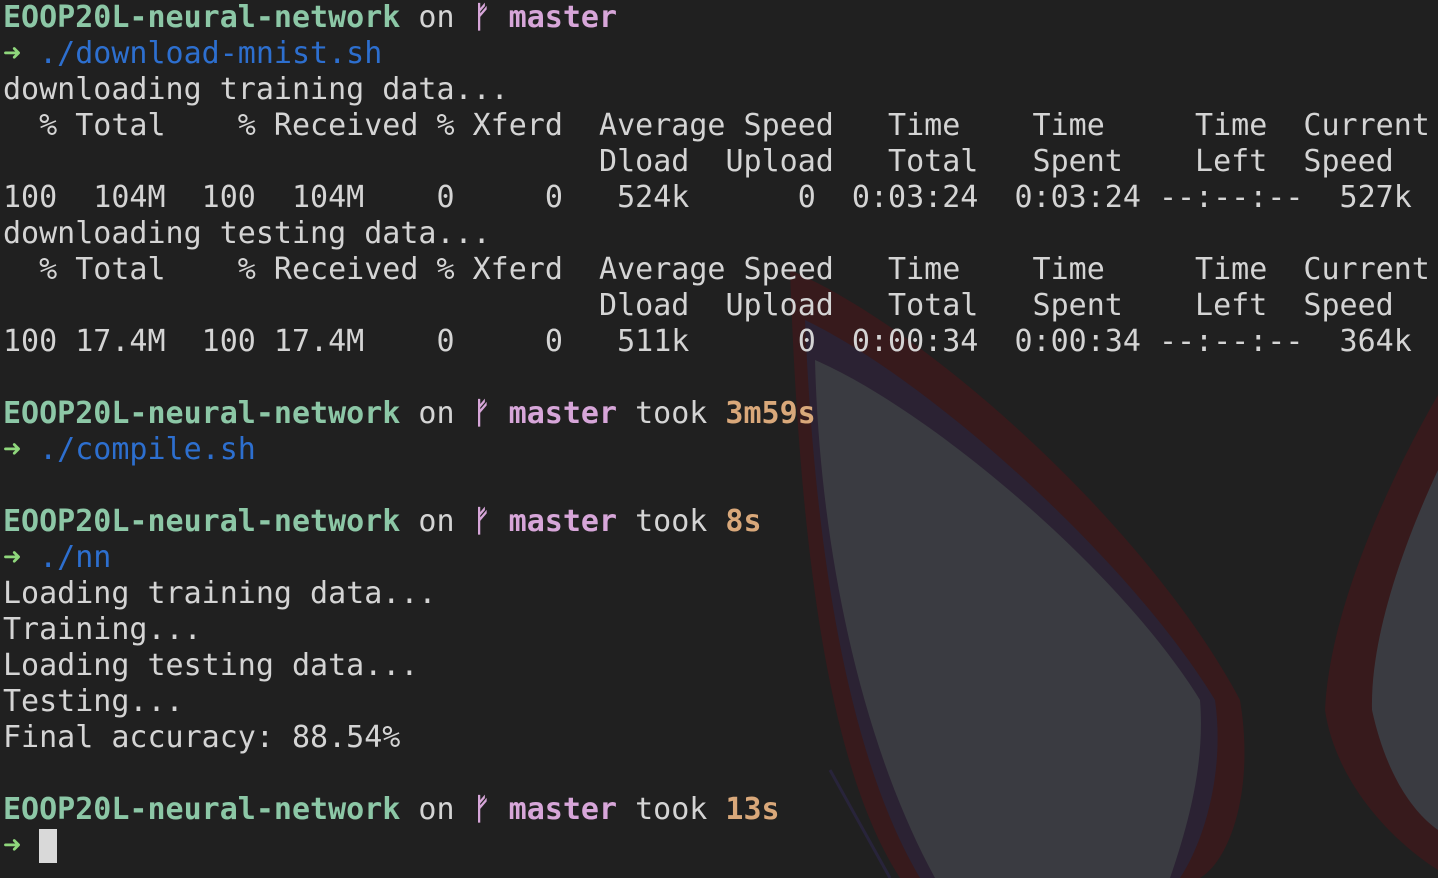 The image size is (1438, 878). Describe the element at coordinates (743, 521) in the screenshot. I see `prompt-duration: 8s` at that location.